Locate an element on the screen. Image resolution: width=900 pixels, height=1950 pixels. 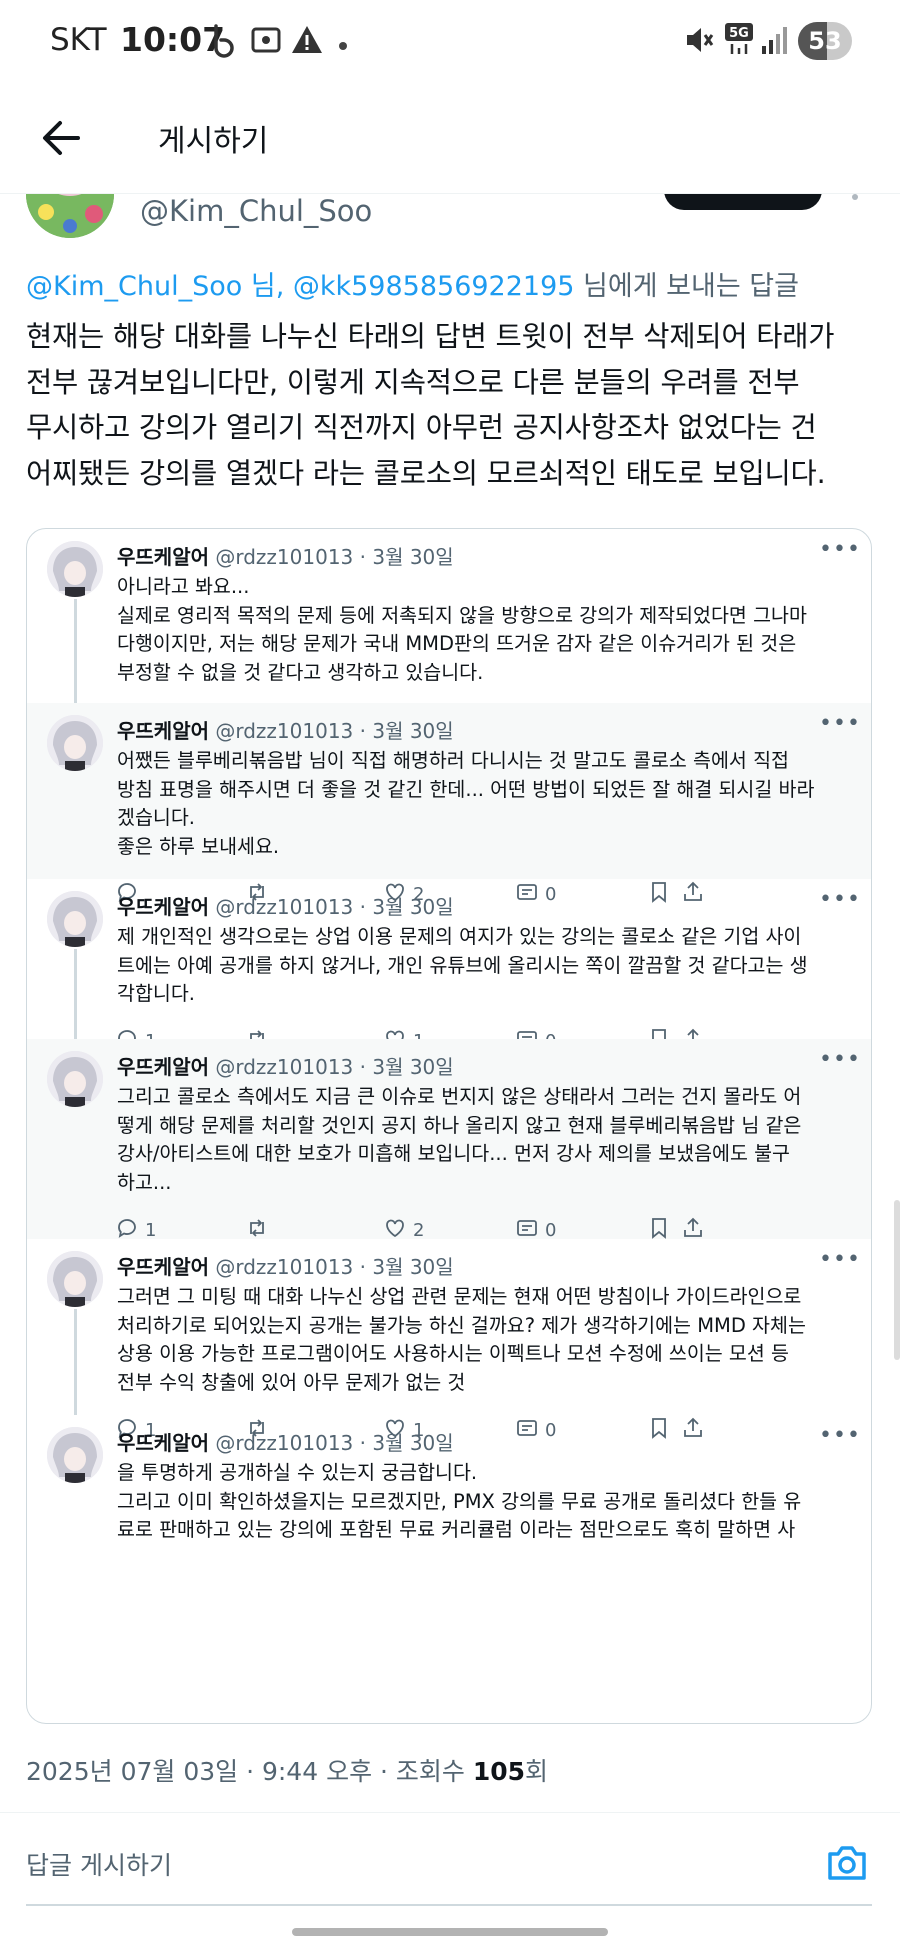
camera-icon is located at coordinates (847, 1863).